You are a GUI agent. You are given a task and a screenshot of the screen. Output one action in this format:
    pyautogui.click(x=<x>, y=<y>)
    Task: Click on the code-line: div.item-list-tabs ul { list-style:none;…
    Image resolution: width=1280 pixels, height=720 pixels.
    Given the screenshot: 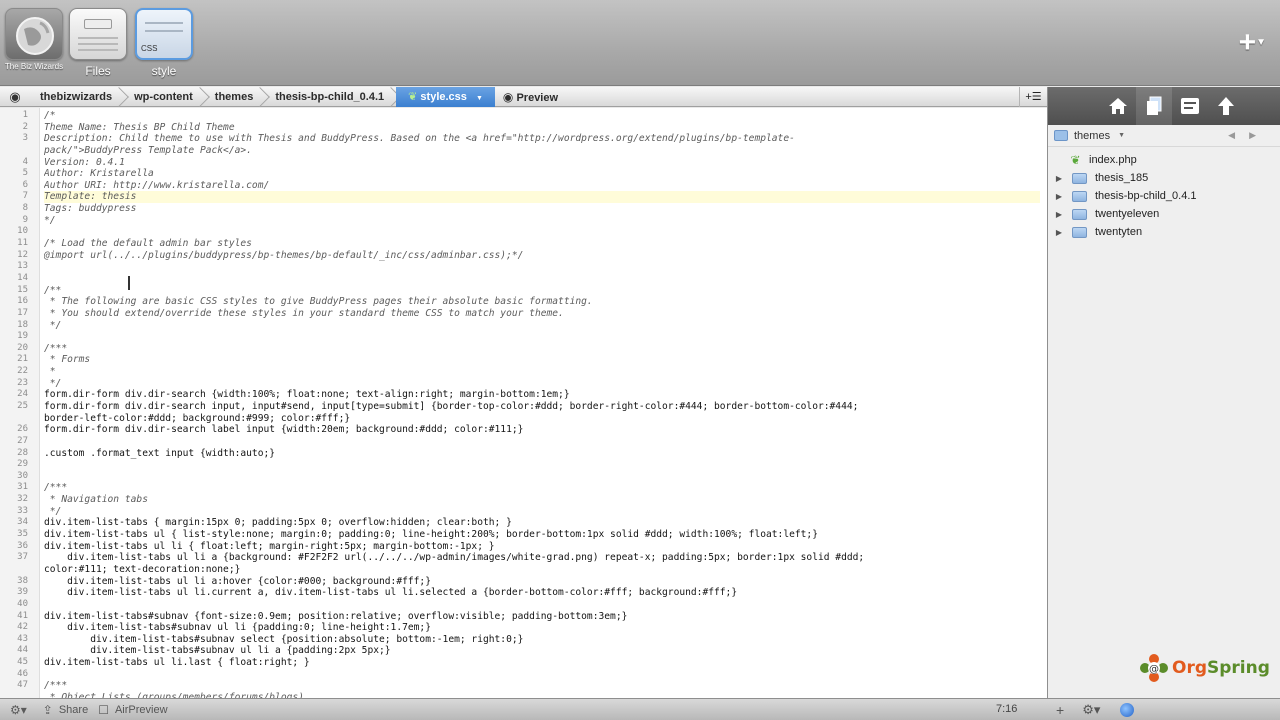 What is the action you would take?
    pyautogui.click(x=431, y=535)
    